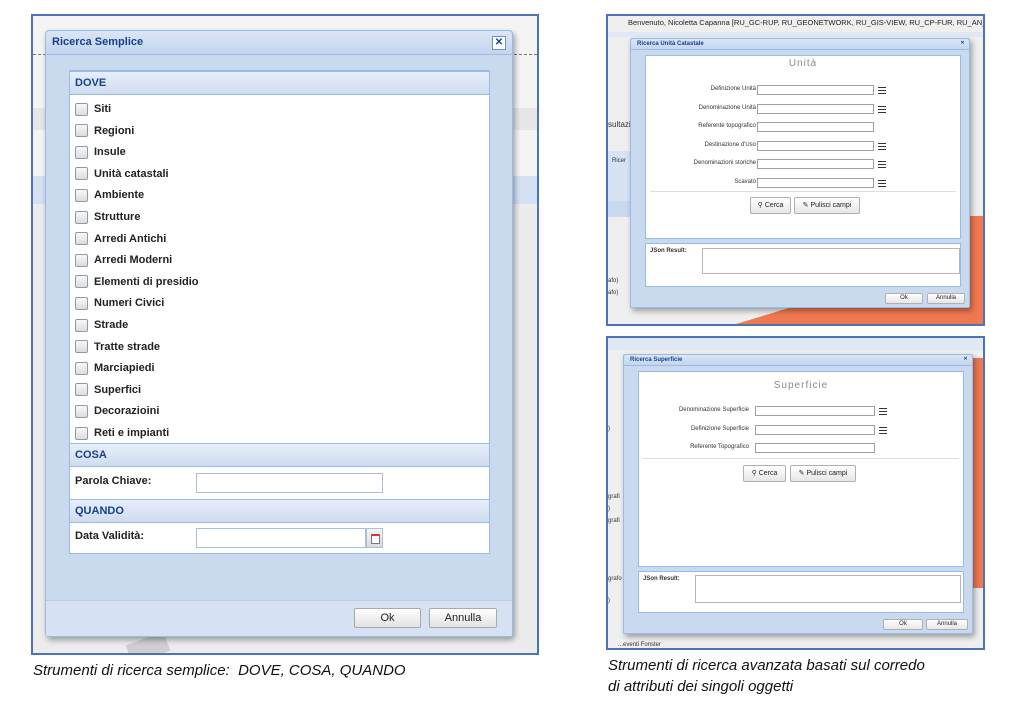 The height and width of the screenshot is (706, 1020). I want to click on dove-option-label: Regioni, so click(114, 130).